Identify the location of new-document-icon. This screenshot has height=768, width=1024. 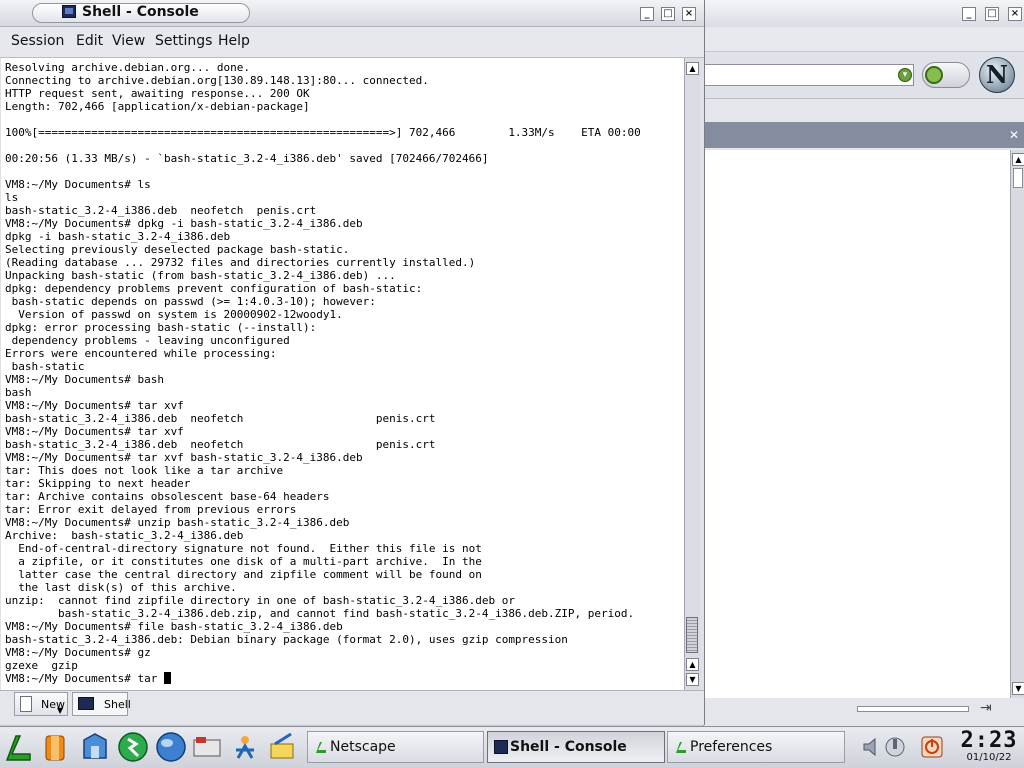
(26, 704).